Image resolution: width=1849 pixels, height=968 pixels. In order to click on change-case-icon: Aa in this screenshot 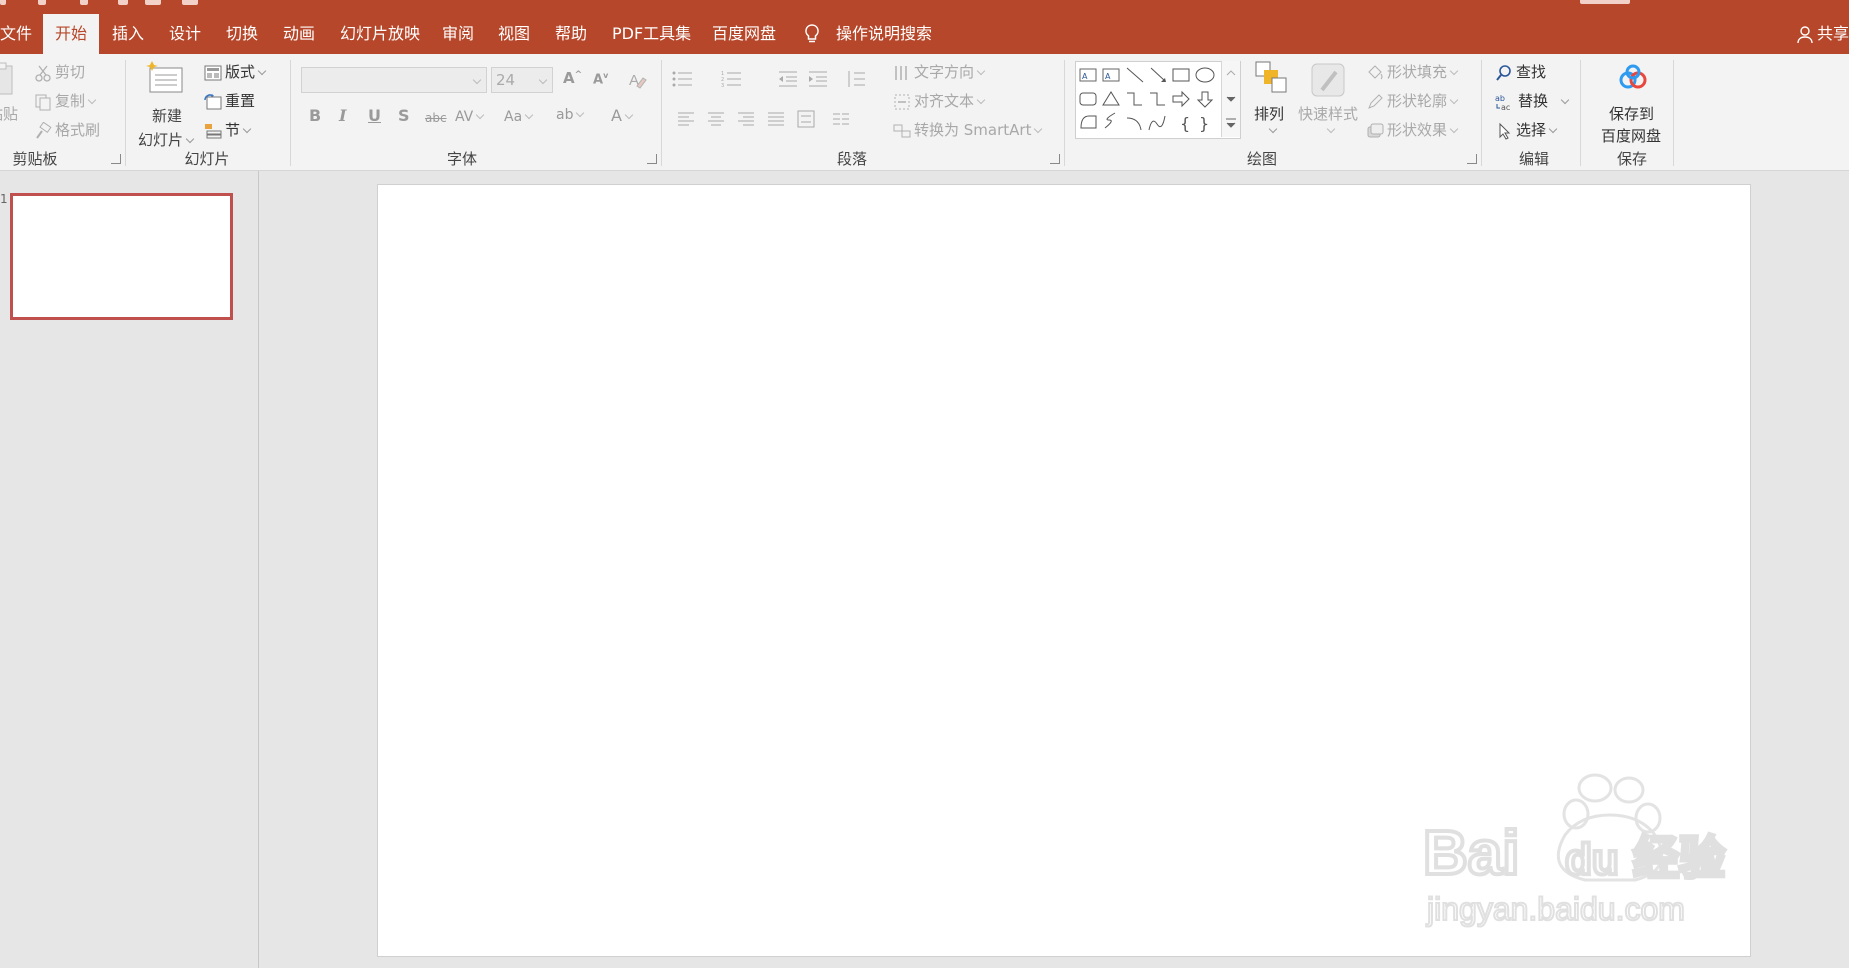, I will do `click(519, 117)`.